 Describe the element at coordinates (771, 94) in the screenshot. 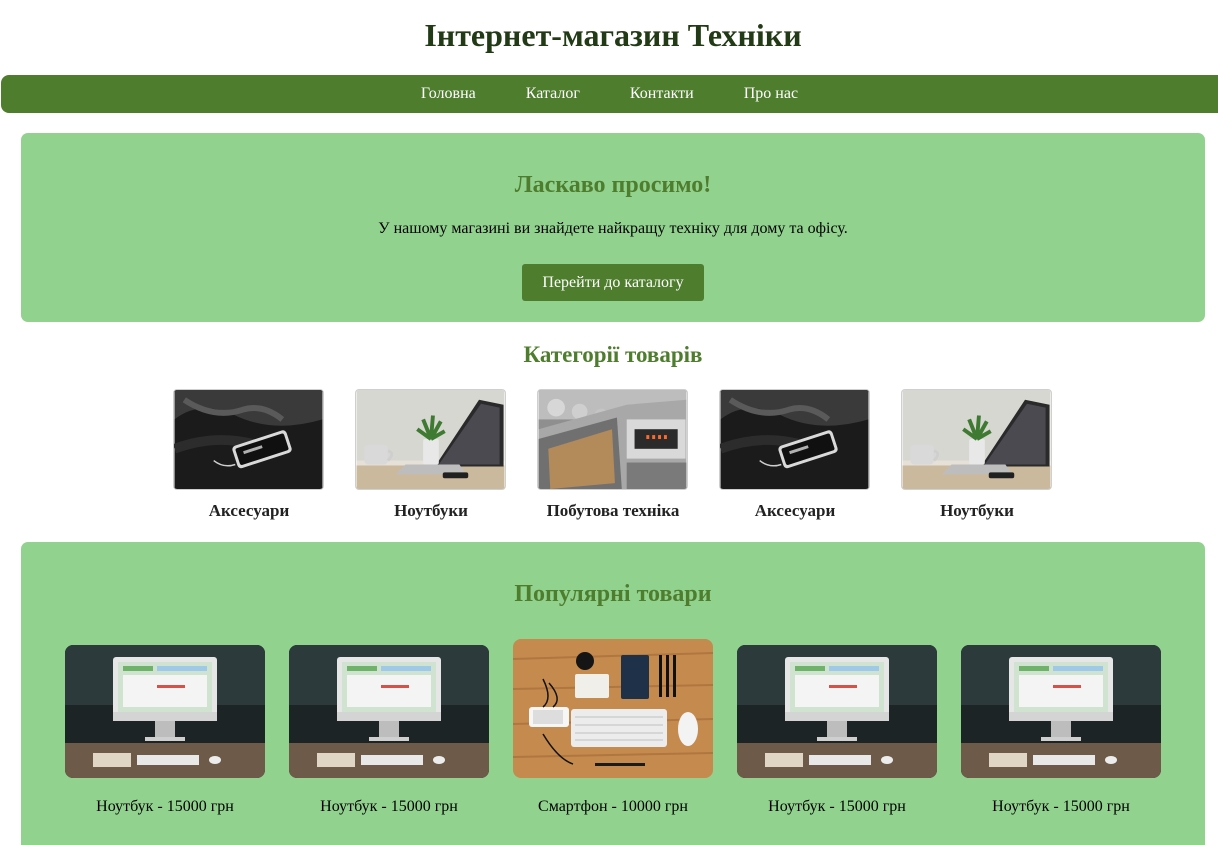

I see `nav-link-about: Про нас` at that location.